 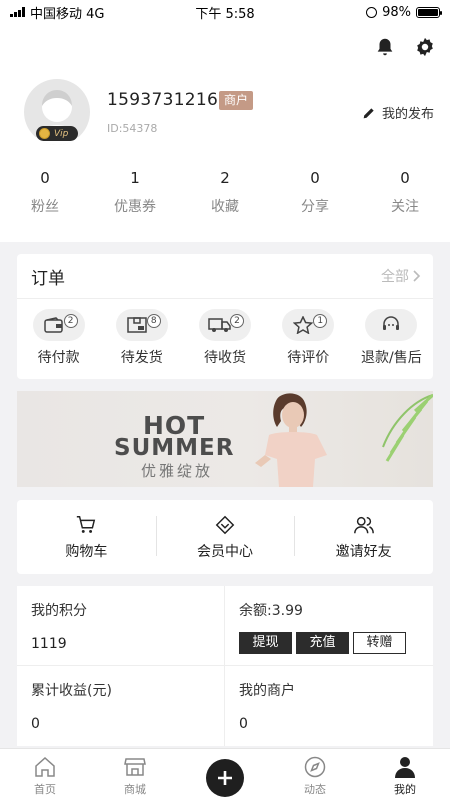 I want to click on truck-icon, so click(x=219, y=325).